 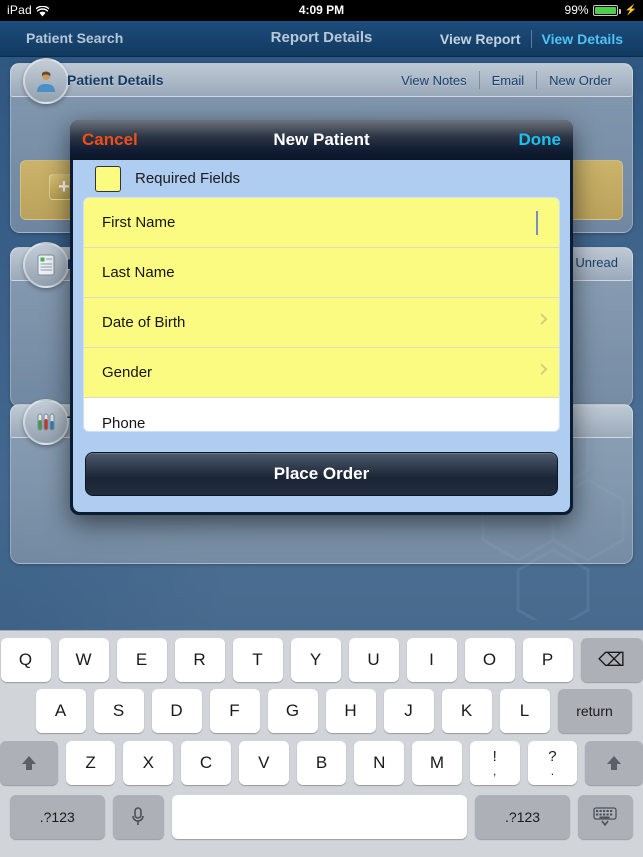 I want to click on key-g: G, so click(x=292, y=710).